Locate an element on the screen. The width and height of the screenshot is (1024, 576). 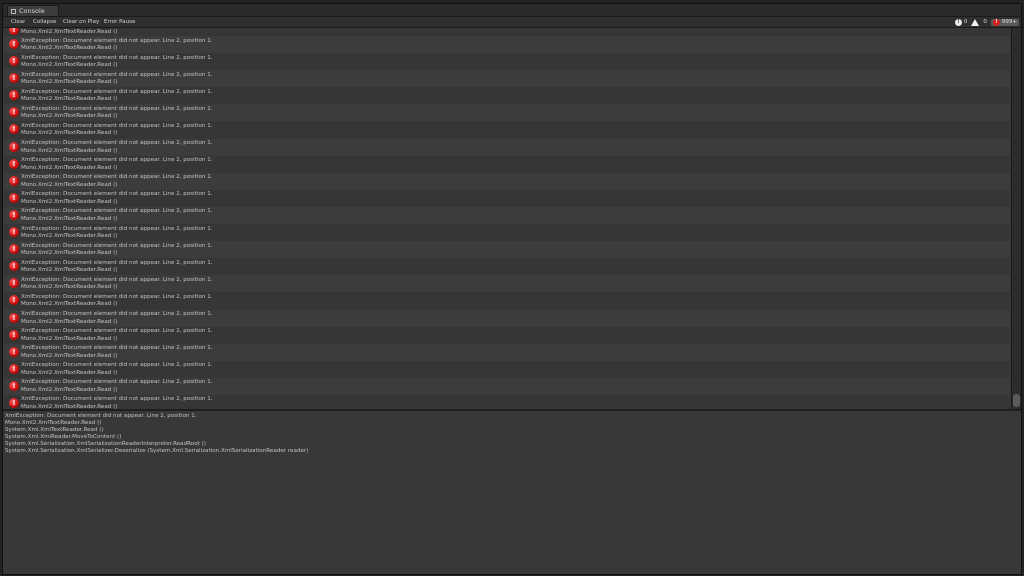
stack-trace-line: System.Xml.XmlReader.MoveToContent () is located at coordinates (63, 436).